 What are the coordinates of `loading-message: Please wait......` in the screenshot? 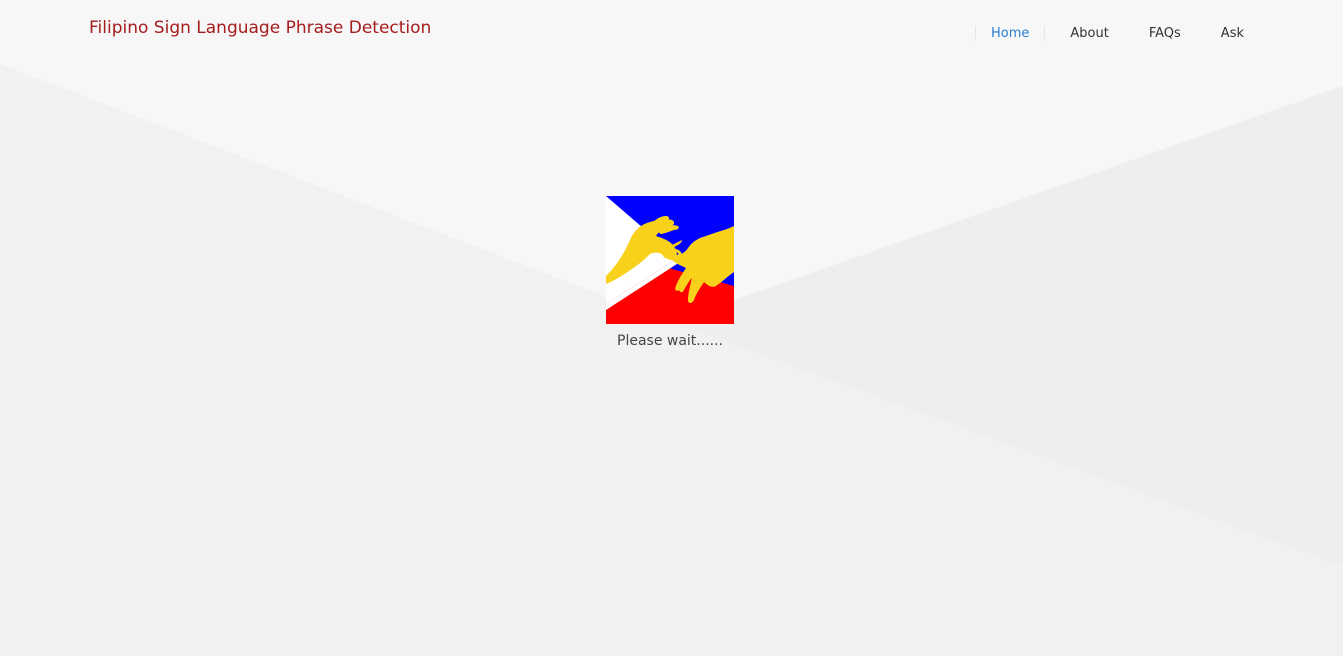 It's located at (670, 341).